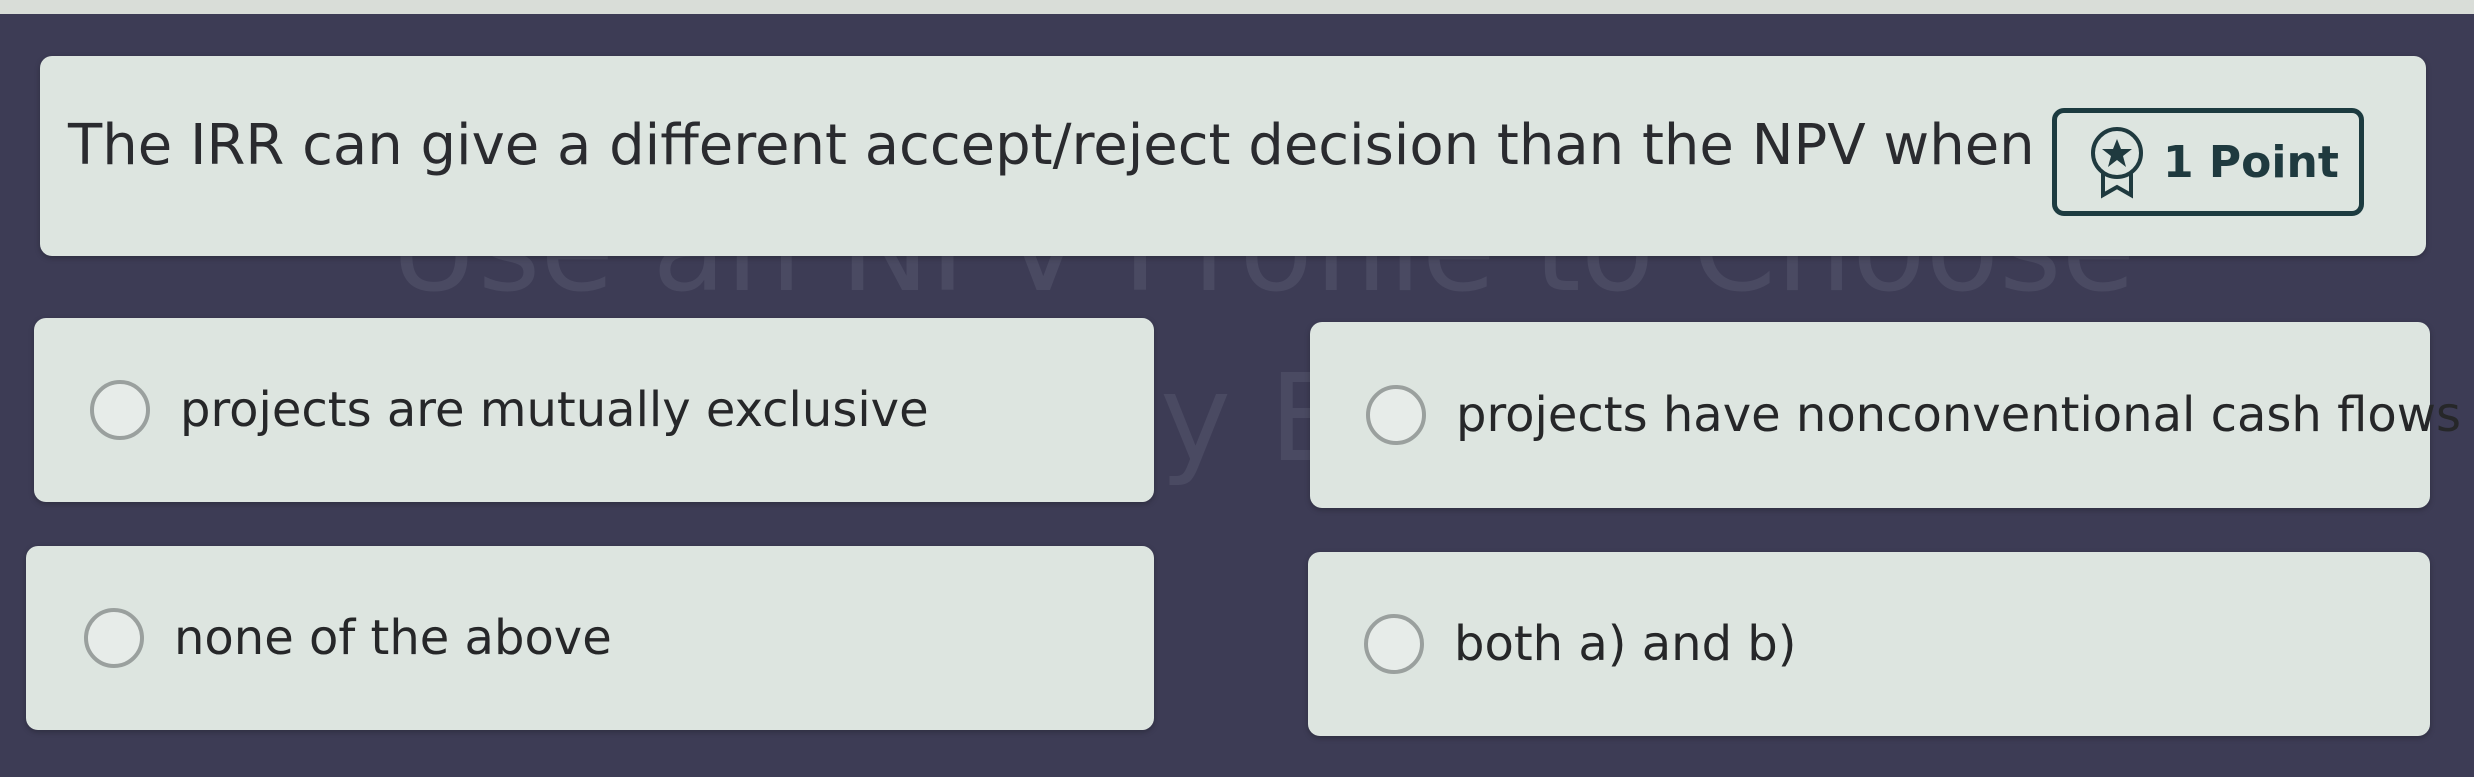 This screenshot has width=2474, height=777. I want to click on answer-option-label: none of the above, so click(393, 638).